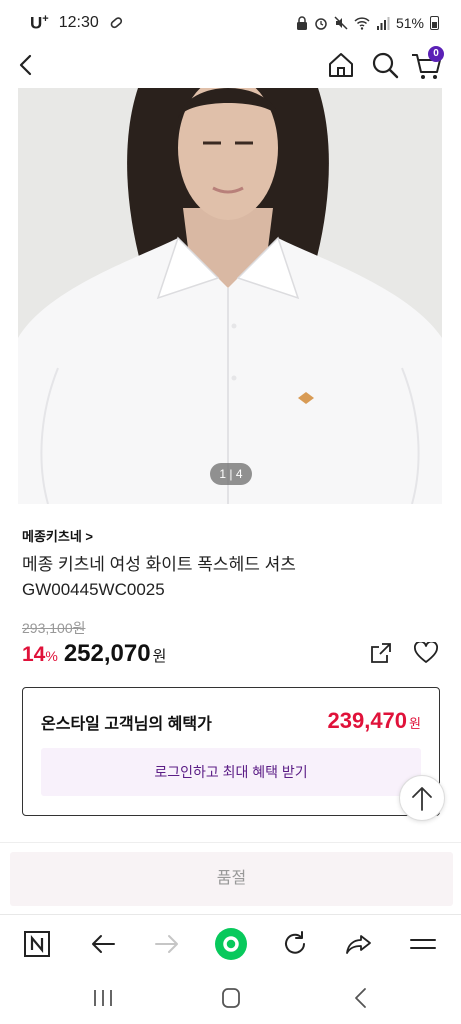  I want to click on share-page-button, so click(359, 944).